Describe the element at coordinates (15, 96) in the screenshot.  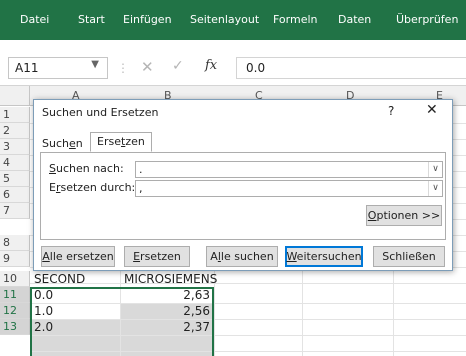
I see `select-all-corner` at that location.